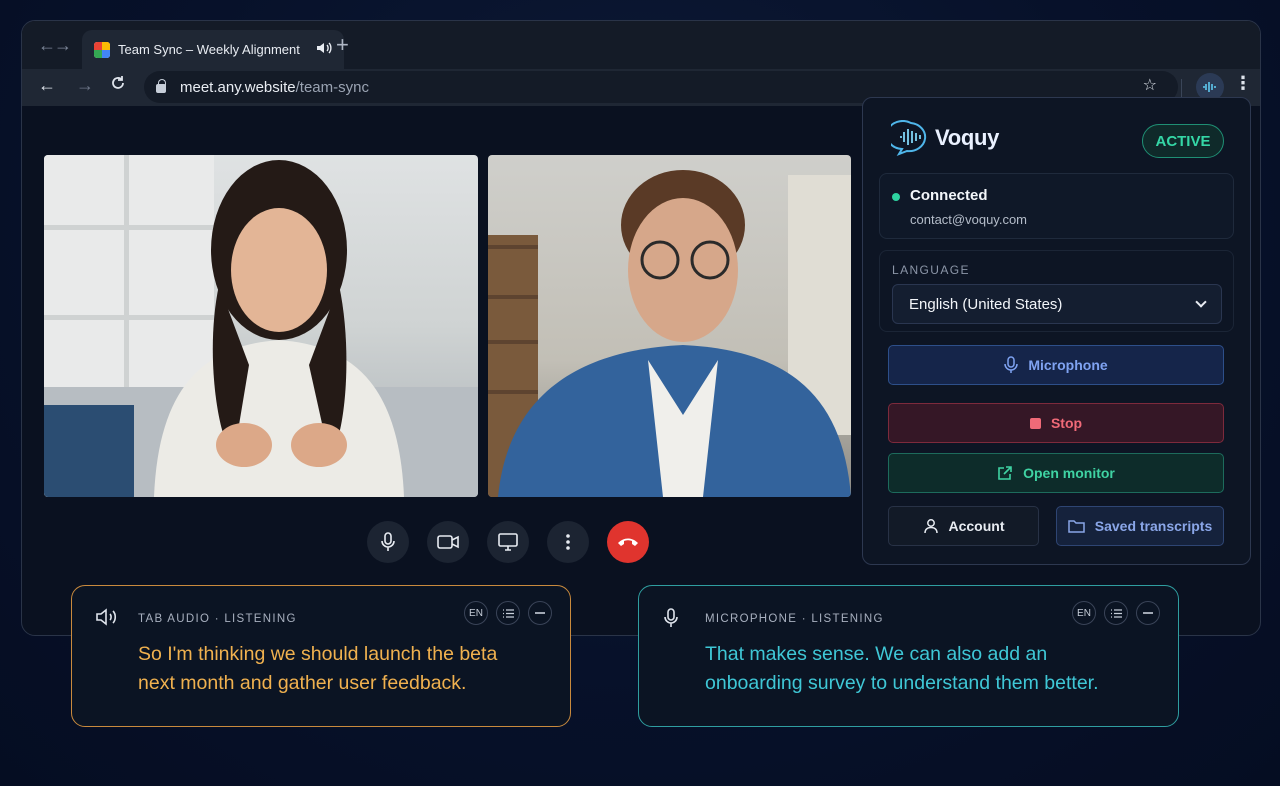  What do you see at coordinates (448, 542) in the screenshot?
I see `camera-toggle-button` at bounding box center [448, 542].